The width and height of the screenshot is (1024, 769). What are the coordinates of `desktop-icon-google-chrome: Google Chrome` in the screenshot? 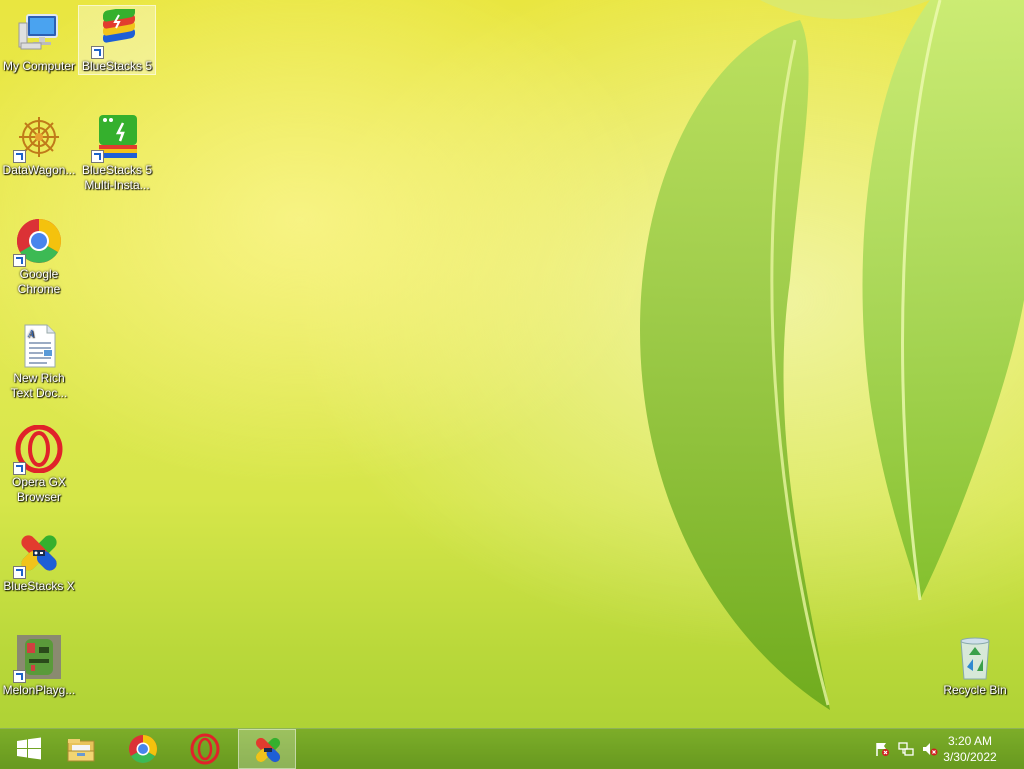 It's located at (39, 255).